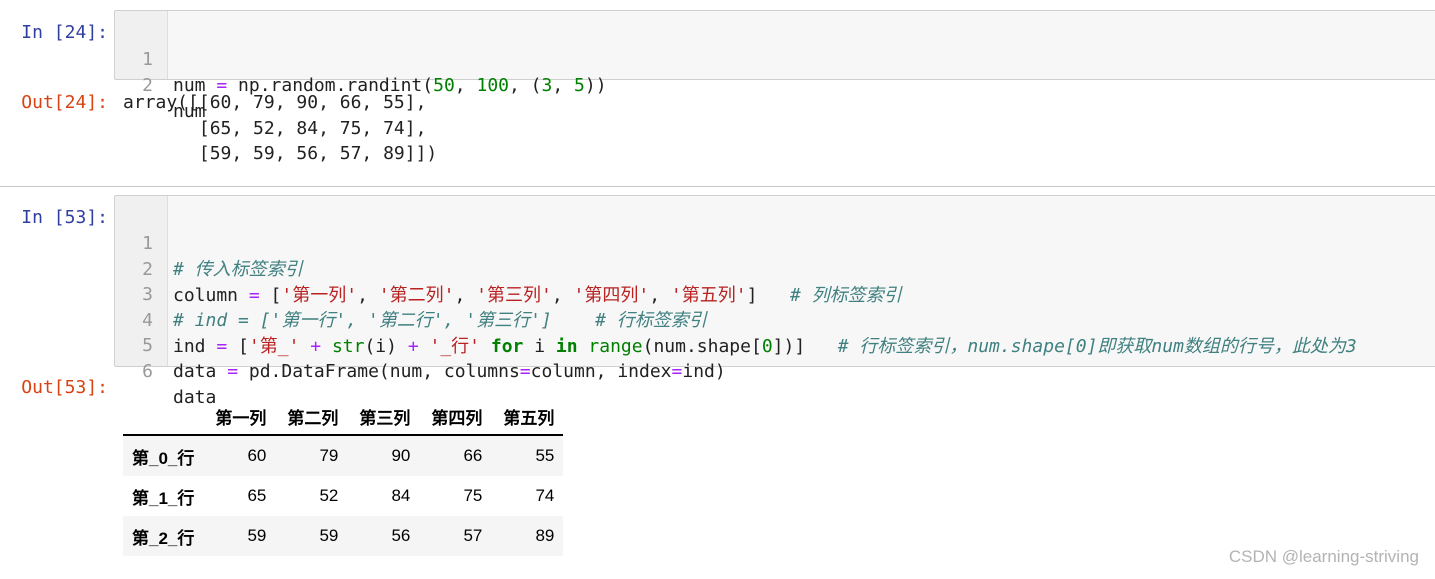 This screenshot has height=579, width=1435. I want to click on input-prompt-24: In [24]:, so click(64, 32).